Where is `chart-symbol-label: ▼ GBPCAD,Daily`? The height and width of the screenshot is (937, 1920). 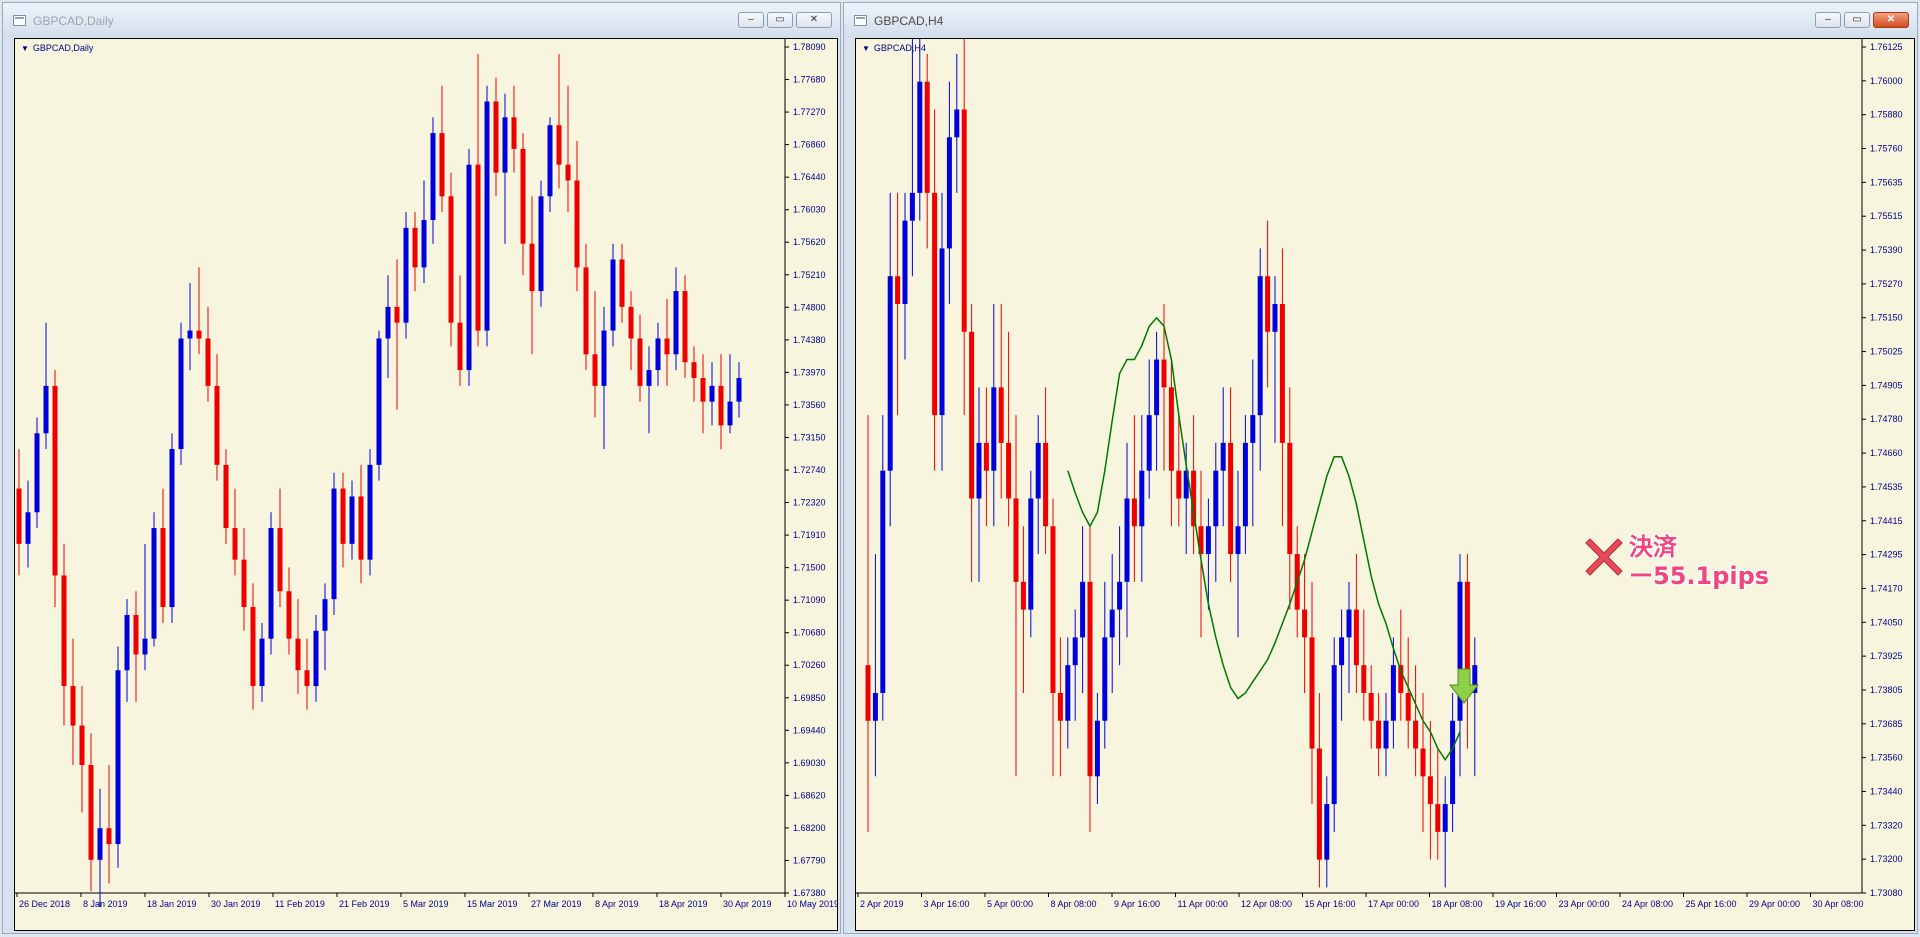
chart-symbol-label: ▼ GBPCAD,Daily is located at coordinates (57, 48).